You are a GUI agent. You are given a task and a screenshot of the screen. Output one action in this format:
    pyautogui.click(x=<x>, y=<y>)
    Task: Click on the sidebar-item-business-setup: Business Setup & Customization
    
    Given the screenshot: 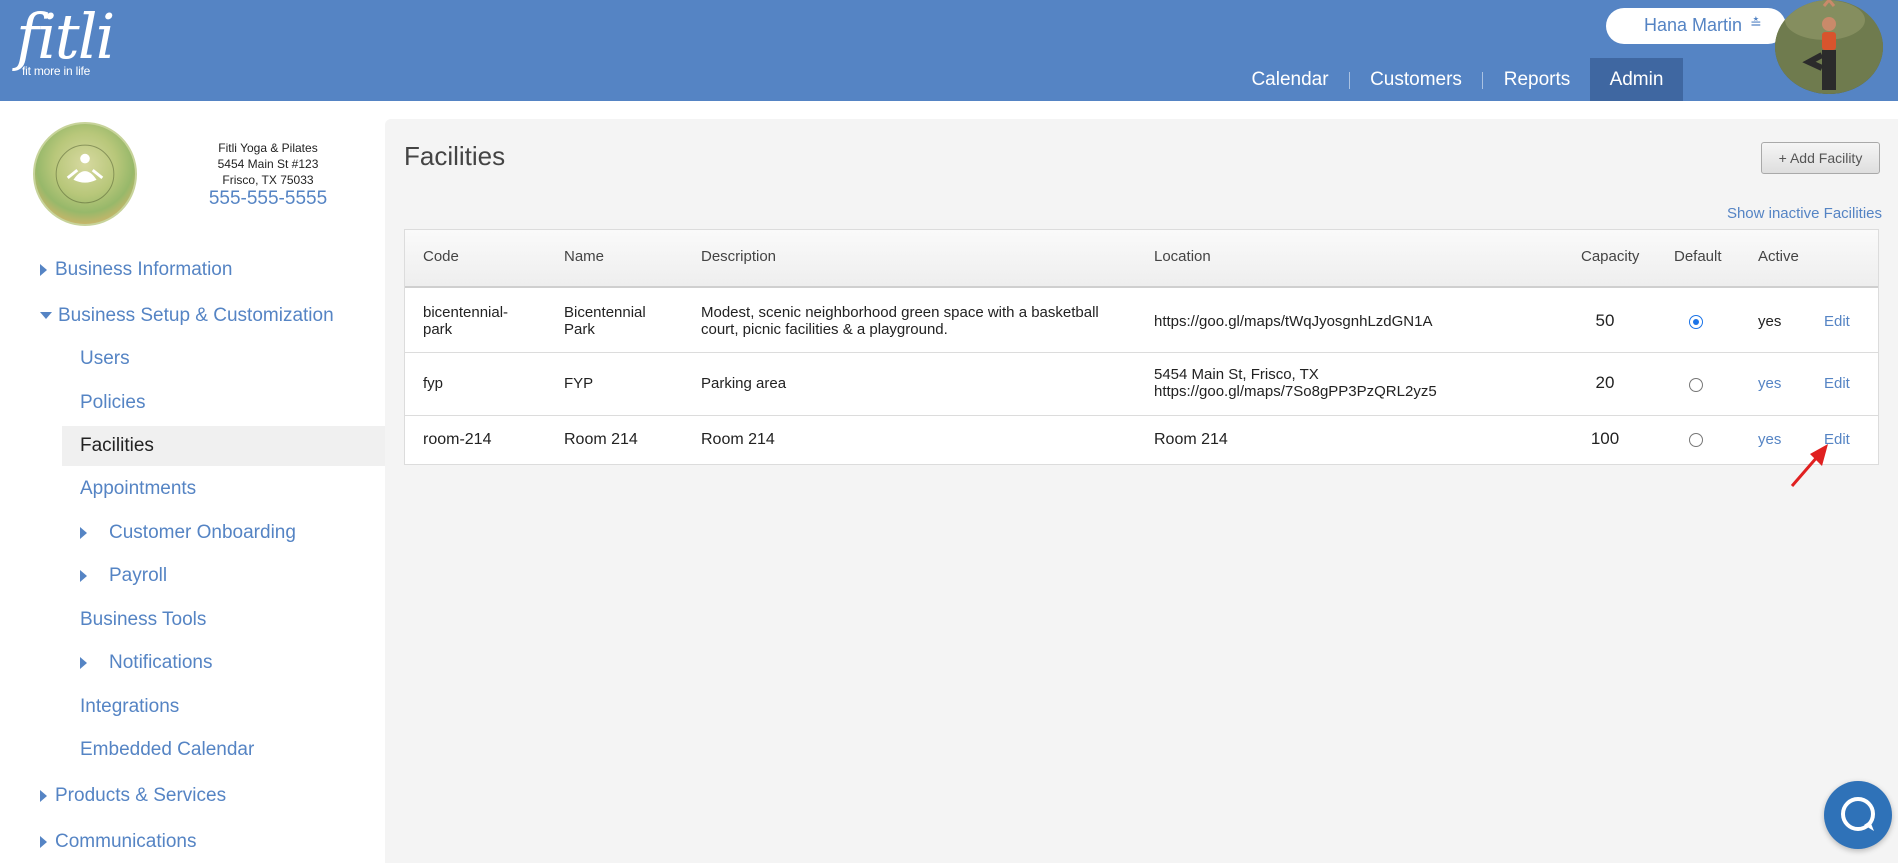 What is the action you would take?
    pyautogui.click(x=187, y=316)
    